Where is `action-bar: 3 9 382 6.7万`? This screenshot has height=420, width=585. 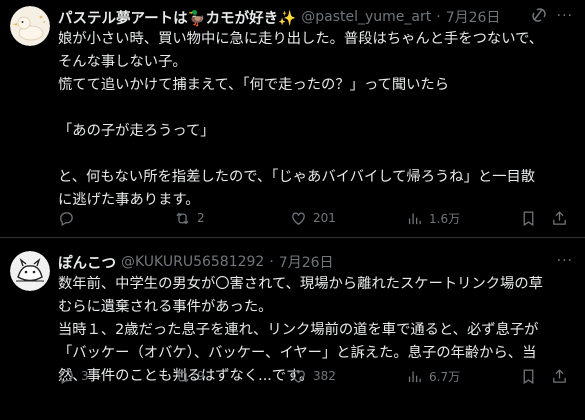
action-bar: 3 9 382 6.7万 is located at coordinates (318, 376).